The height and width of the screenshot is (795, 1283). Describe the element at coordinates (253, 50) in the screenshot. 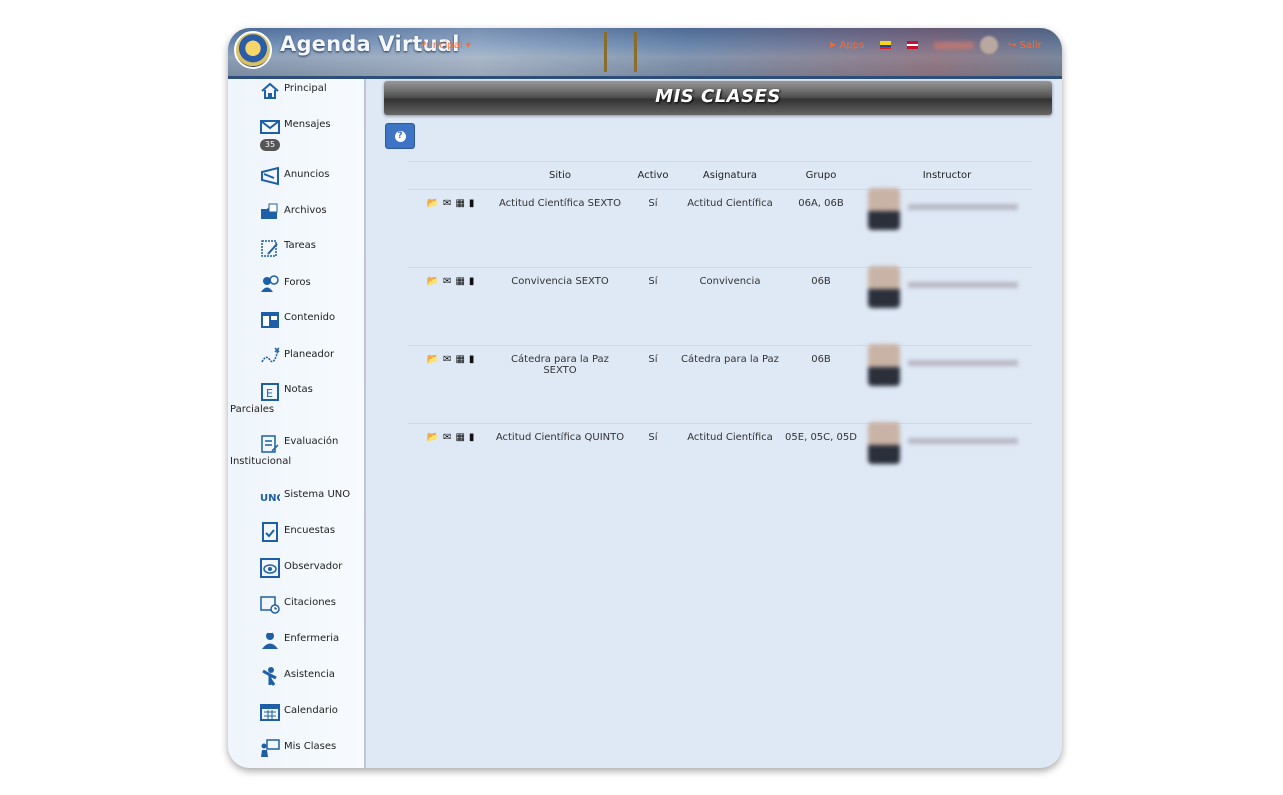

I see `school-logo` at that location.